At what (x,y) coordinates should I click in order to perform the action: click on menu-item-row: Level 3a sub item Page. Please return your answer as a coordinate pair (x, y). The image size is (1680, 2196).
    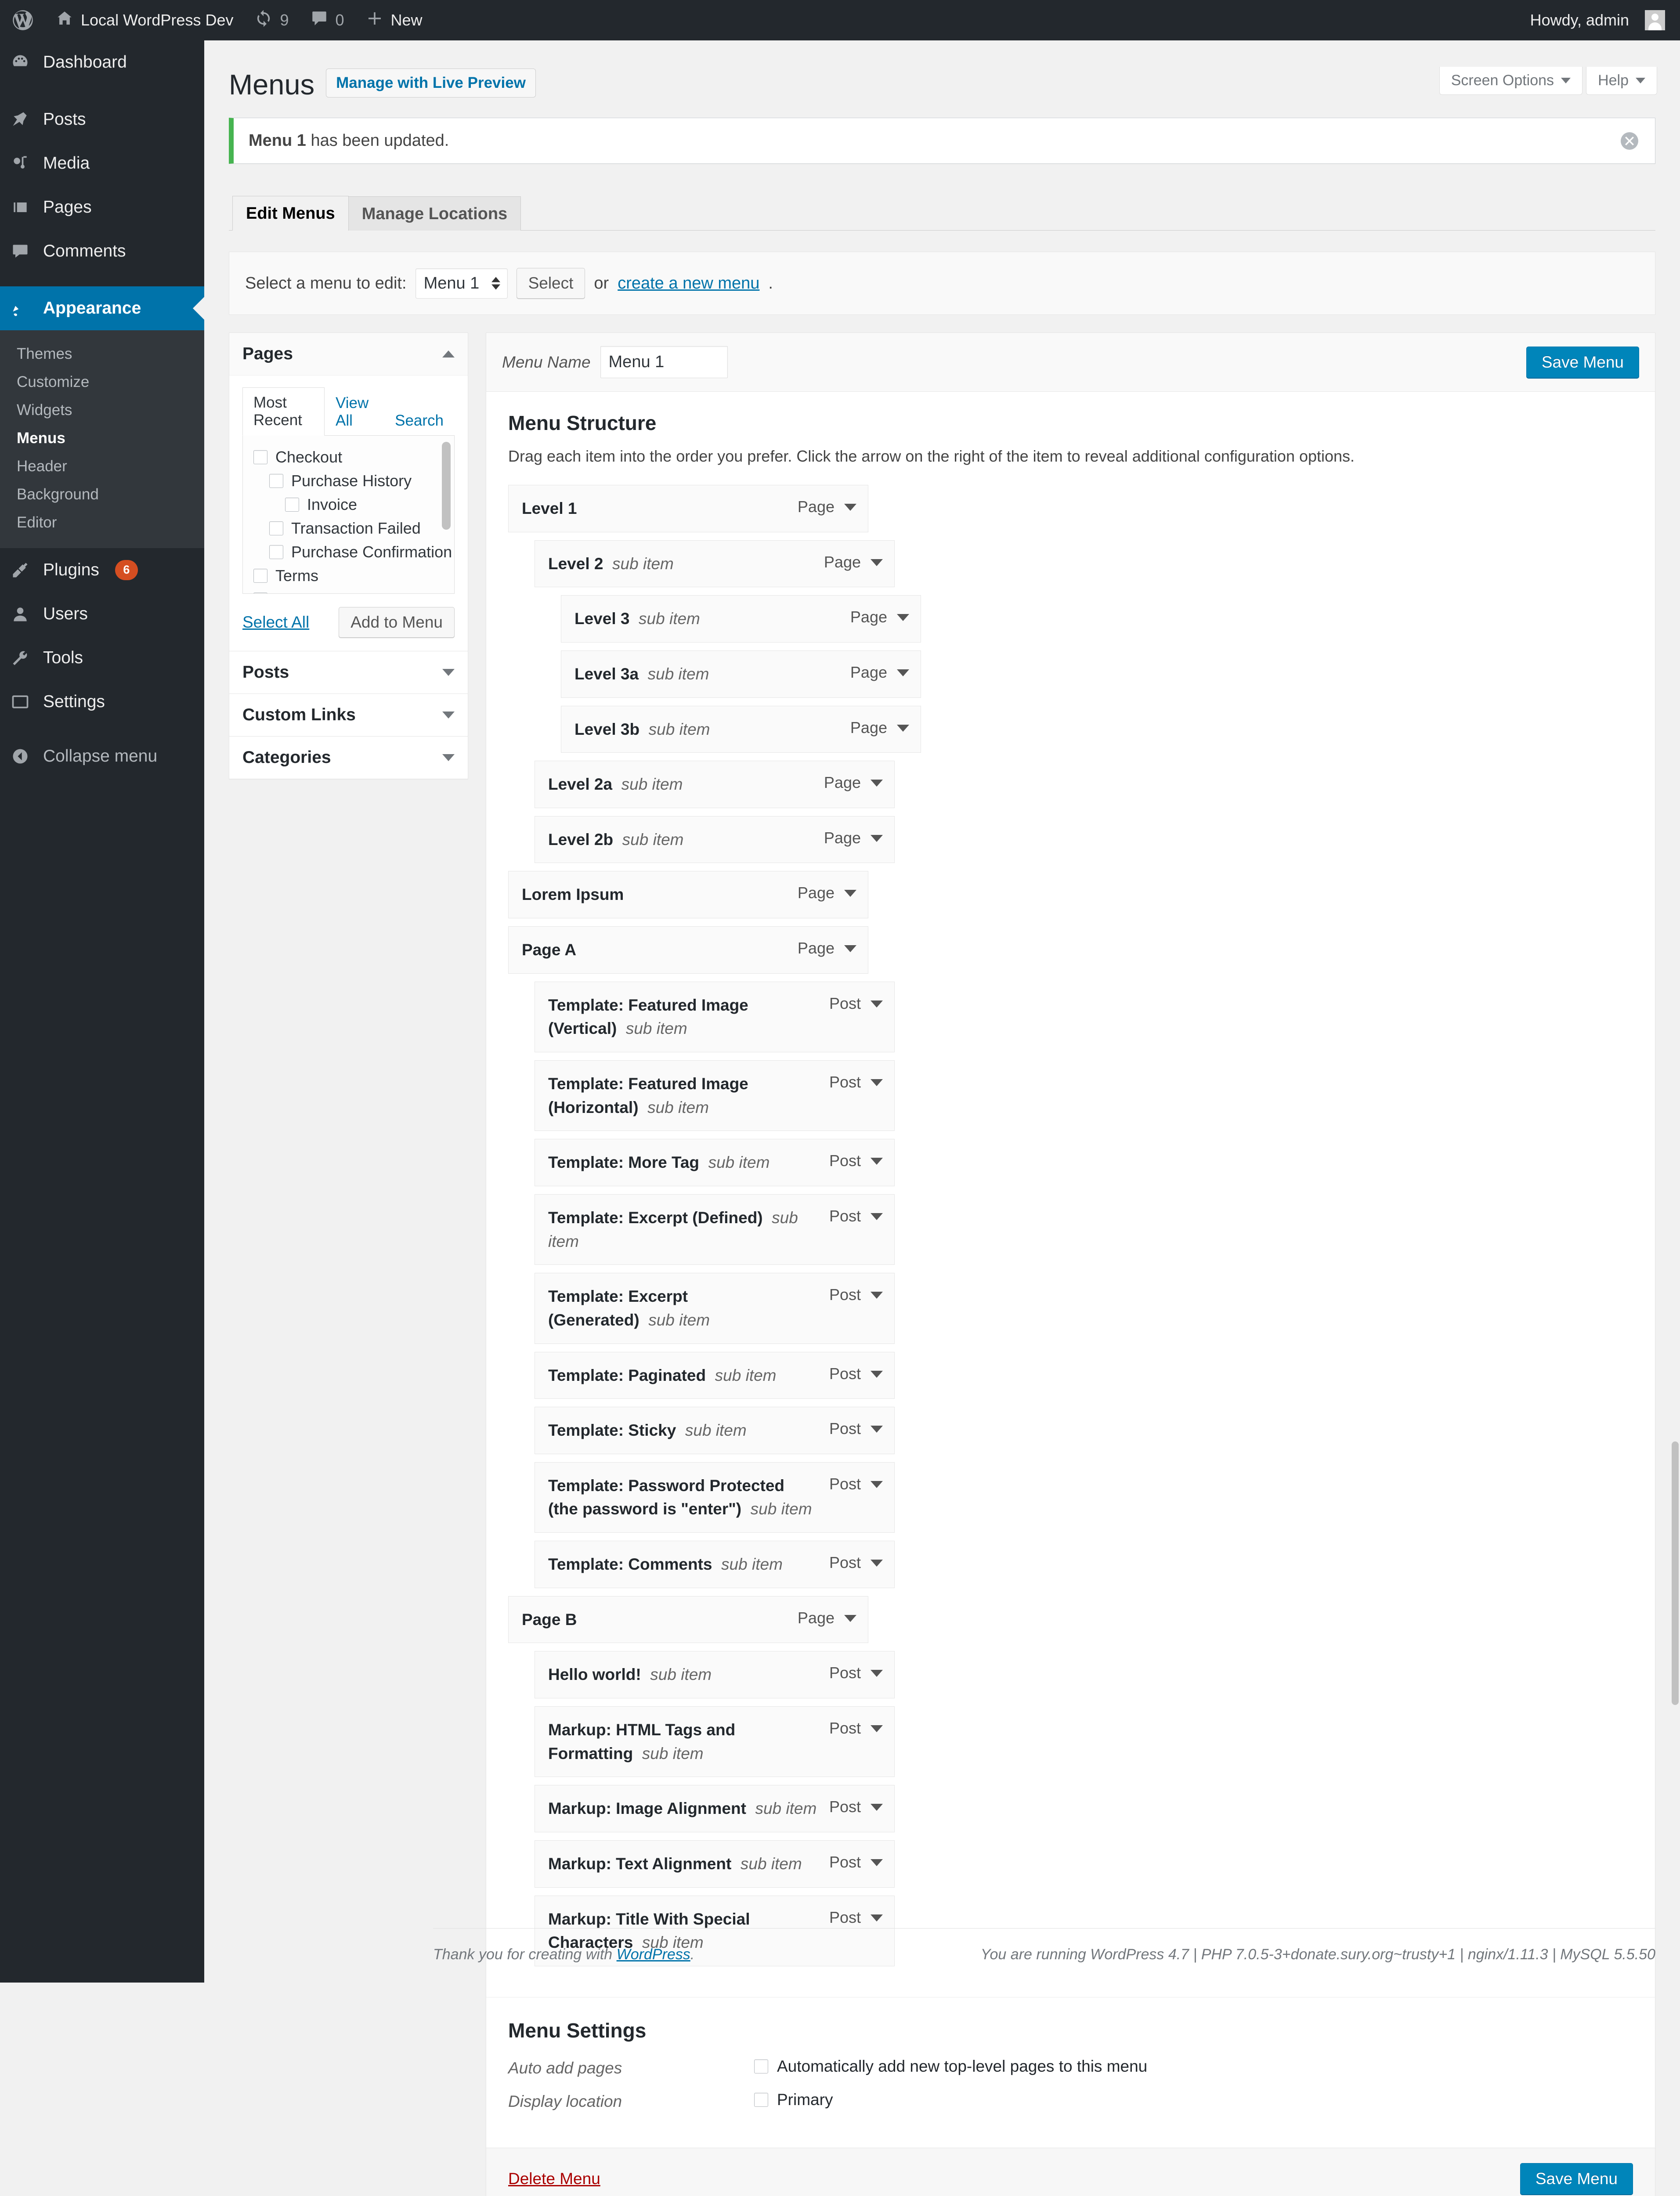
    Looking at the image, I should click on (741, 674).